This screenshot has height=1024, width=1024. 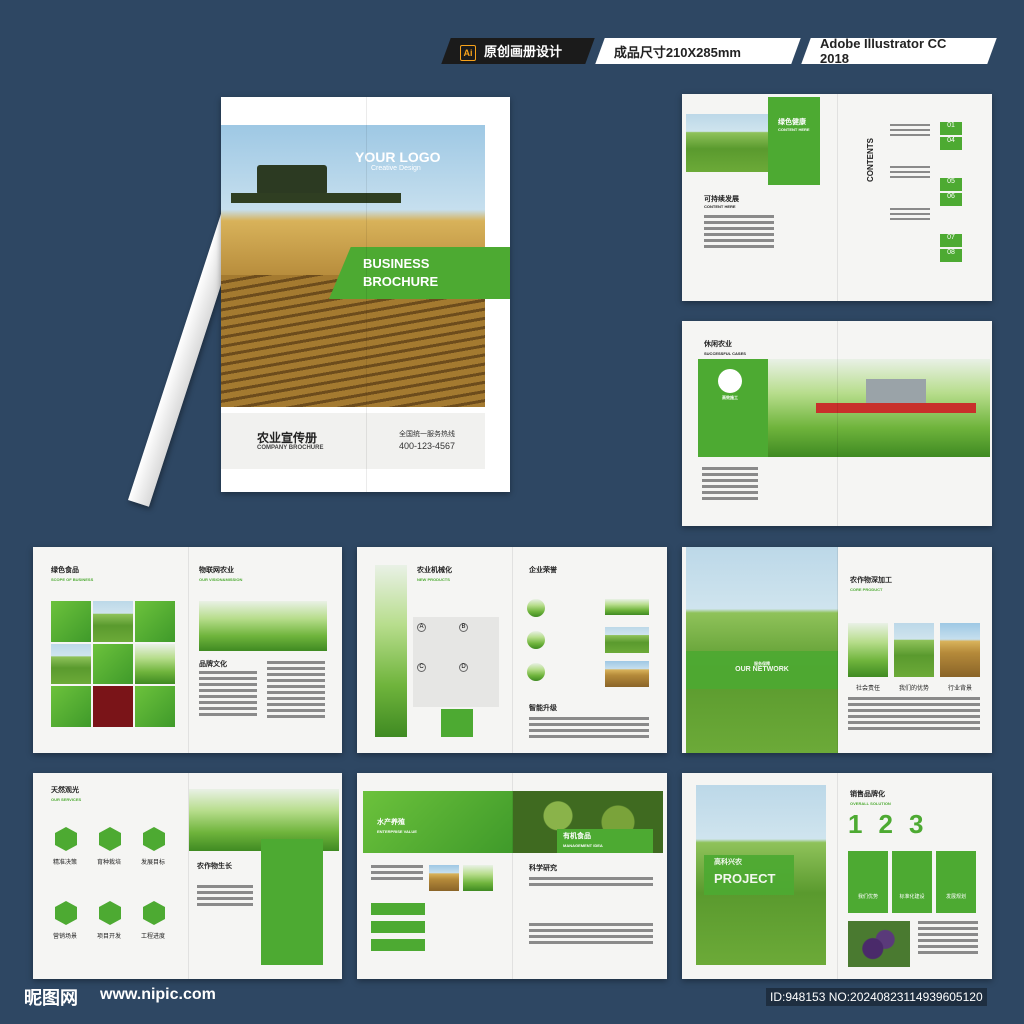 What do you see at coordinates (718, 344) in the screenshot?
I see `cases-title: 休闲农业` at bounding box center [718, 344].